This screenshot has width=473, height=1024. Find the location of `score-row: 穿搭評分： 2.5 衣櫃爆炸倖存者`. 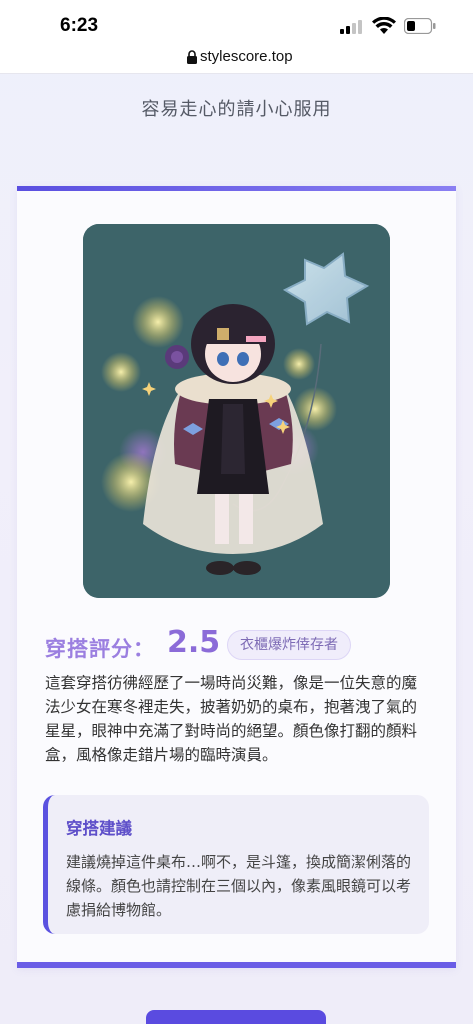

score-row: 穿搭評分： 2.5 衣櫃爆炸倖存者 is located at coordinates (245, 645).